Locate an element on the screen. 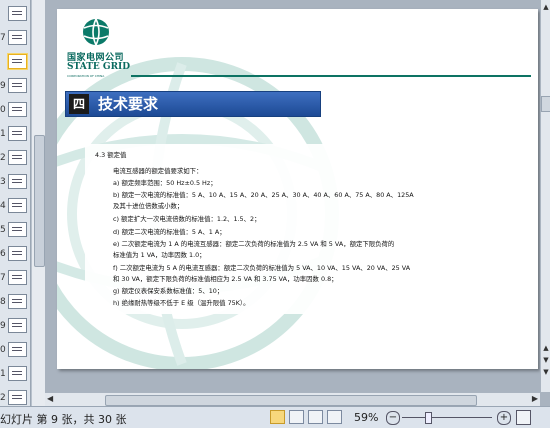 This screenshot has width=550, height=428. scroll-left-arrow-icon: ◀ is located at coordinates (50, 398).